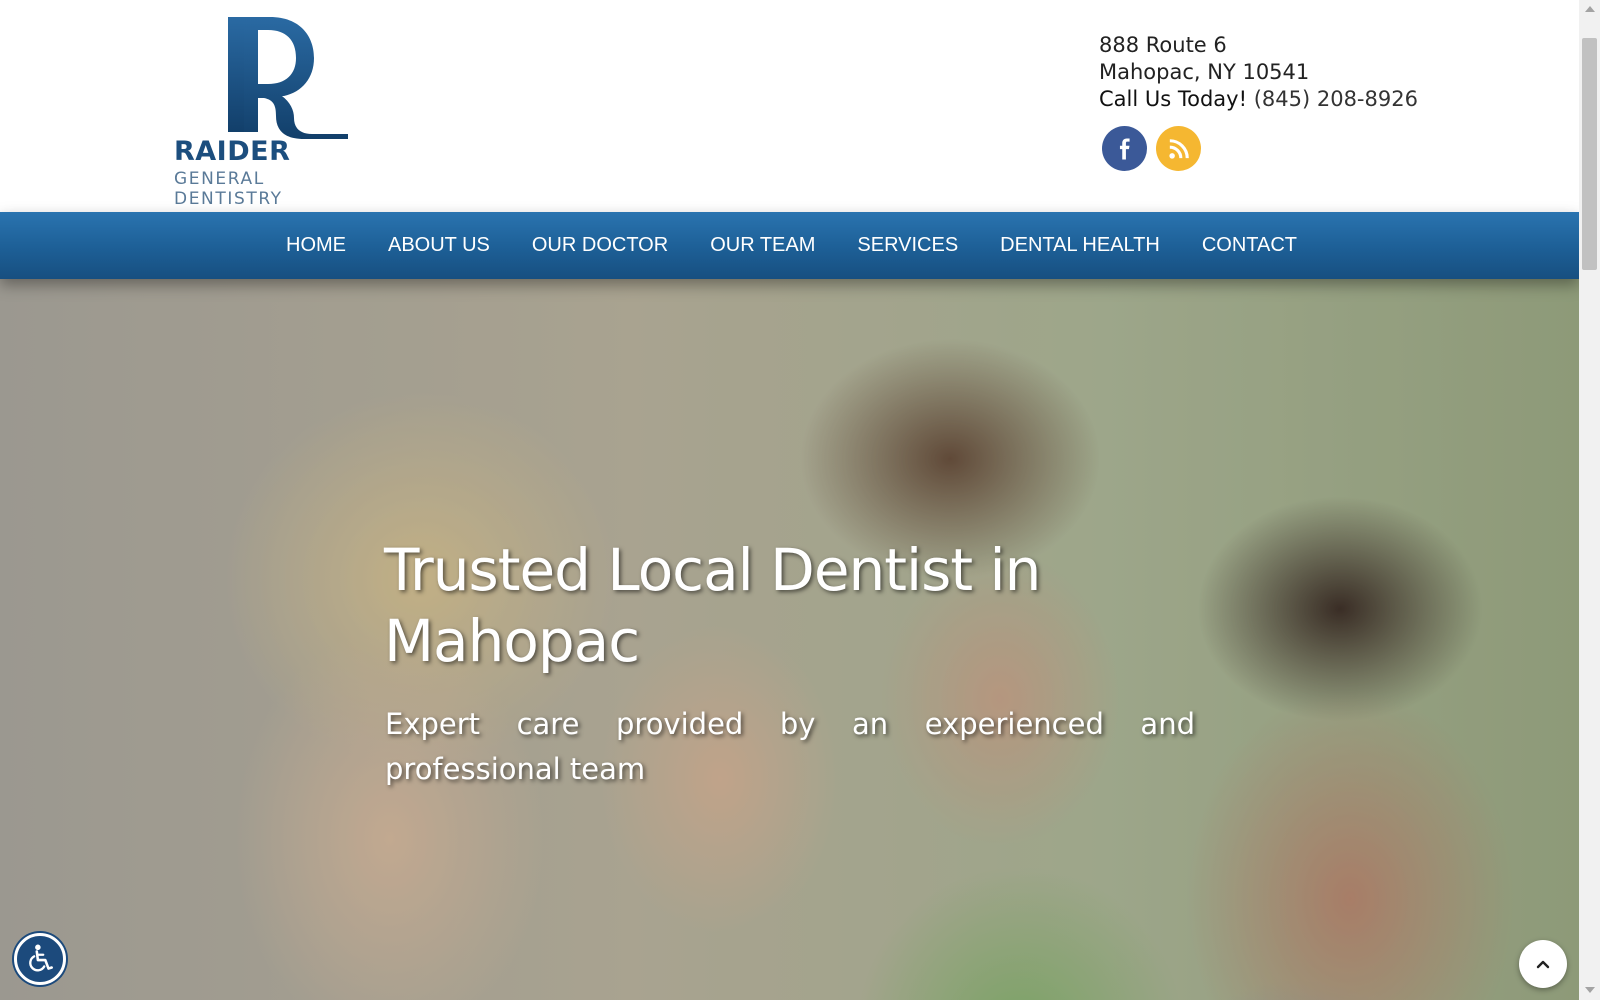 This screenshot has width=1600, height=1000. Describe the element at coordinates (232, 151) in the screenshot. I see `logo-name: RAIDER` at that location.